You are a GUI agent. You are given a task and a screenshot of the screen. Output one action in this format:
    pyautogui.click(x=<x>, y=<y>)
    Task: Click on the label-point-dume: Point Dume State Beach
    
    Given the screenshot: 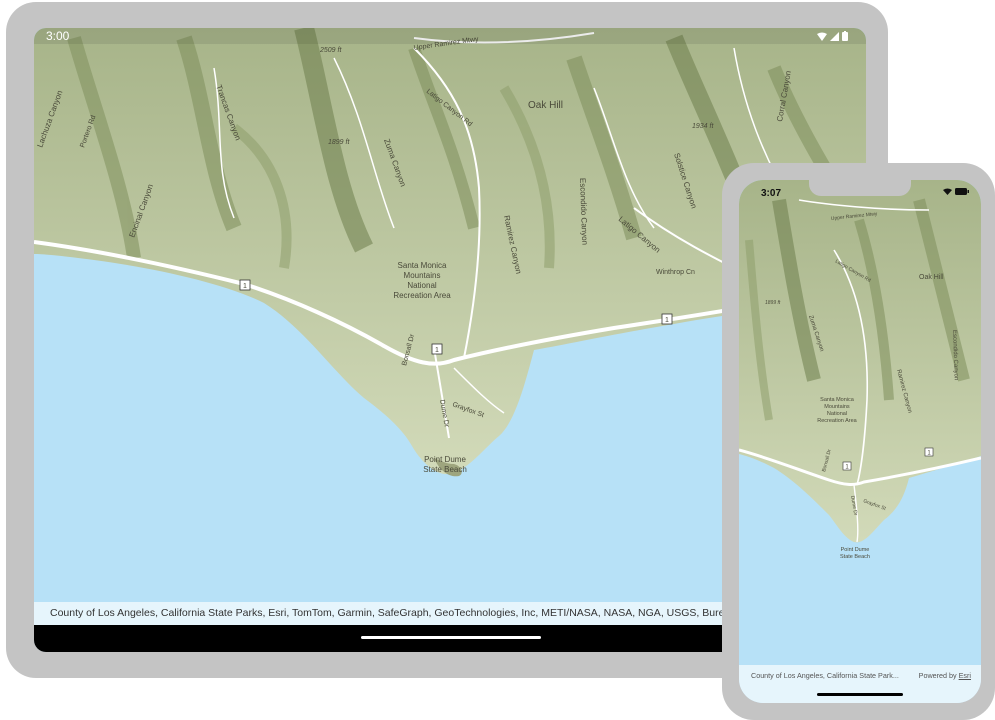 What is the action you would take?
    pyautogui.click(x=445, y=464)
    